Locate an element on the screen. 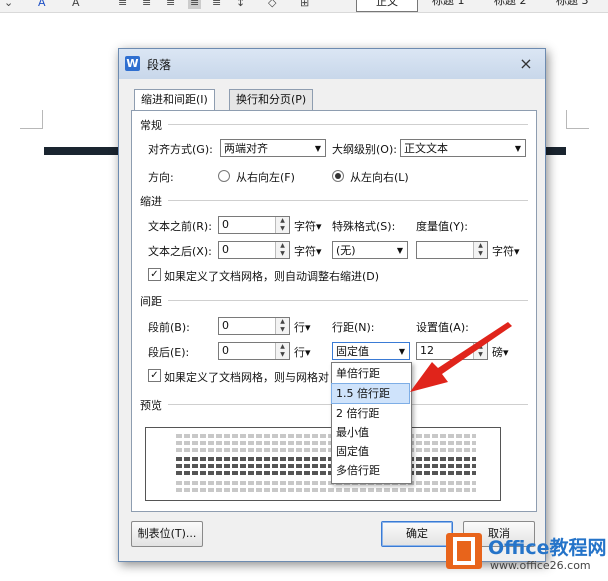  char-border-icon: A is located at coordinates (76, 4).